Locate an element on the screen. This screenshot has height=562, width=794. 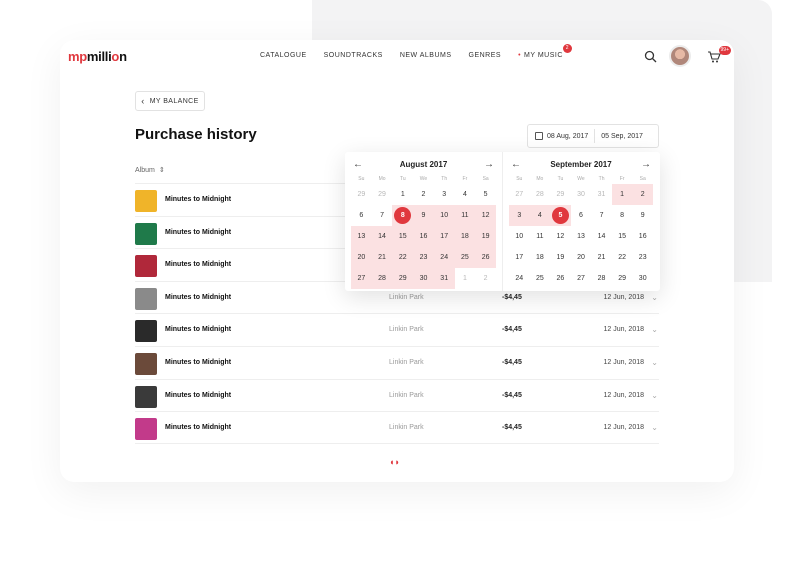
nav-new-albums: NEW ALBUMS is located at coordinates (426, 55).